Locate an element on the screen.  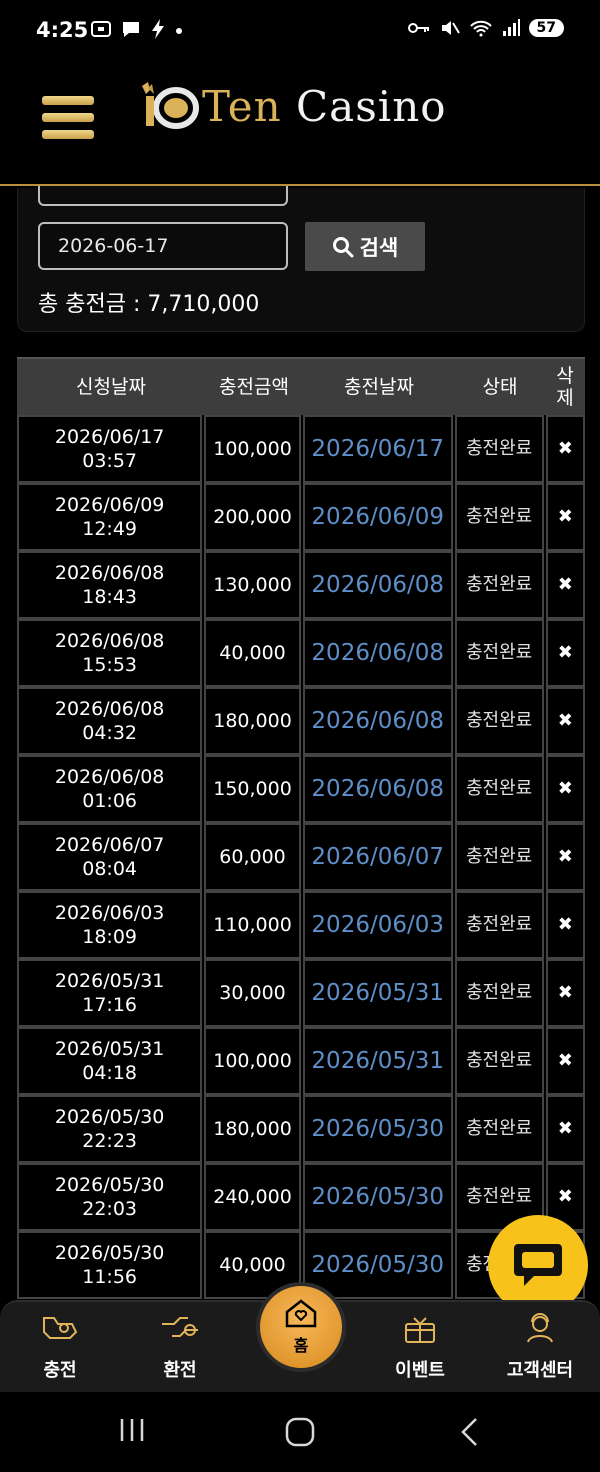
charge-date-link: 2026/06/03 is located at coordinates (377, 925).